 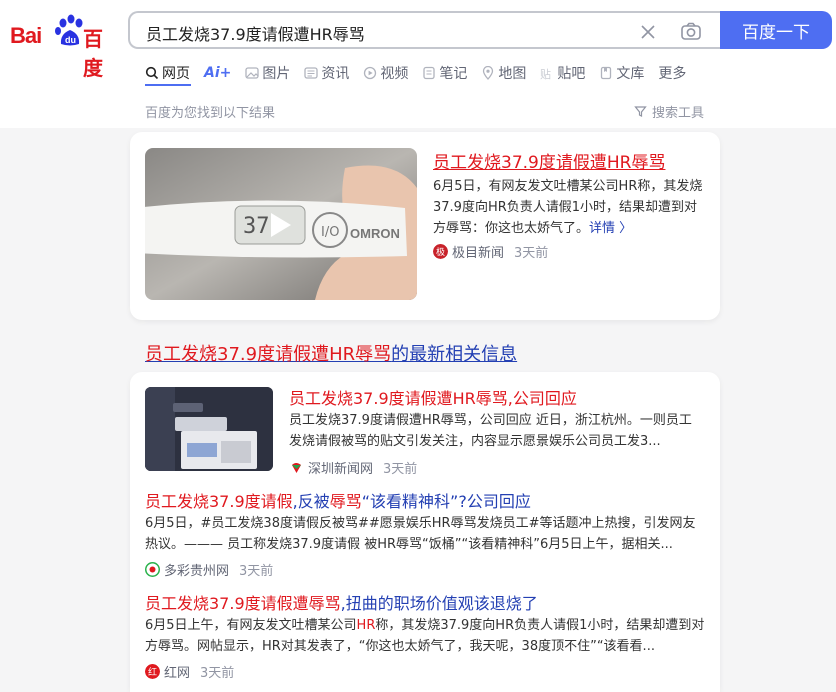 I want to click on tab-web: 网页, so click(x=167, y=73).